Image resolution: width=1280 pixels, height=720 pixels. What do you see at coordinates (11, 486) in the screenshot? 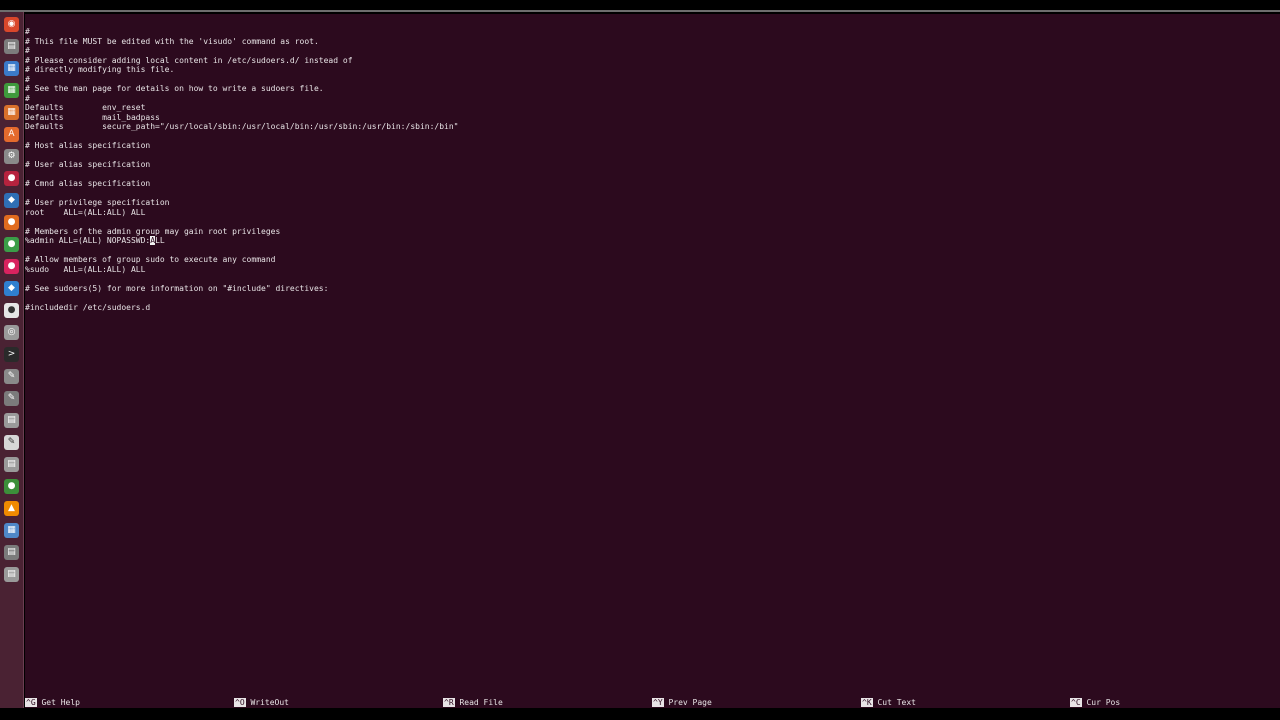
I see `app-icon-green: ●` at bounding box center [11, 486].